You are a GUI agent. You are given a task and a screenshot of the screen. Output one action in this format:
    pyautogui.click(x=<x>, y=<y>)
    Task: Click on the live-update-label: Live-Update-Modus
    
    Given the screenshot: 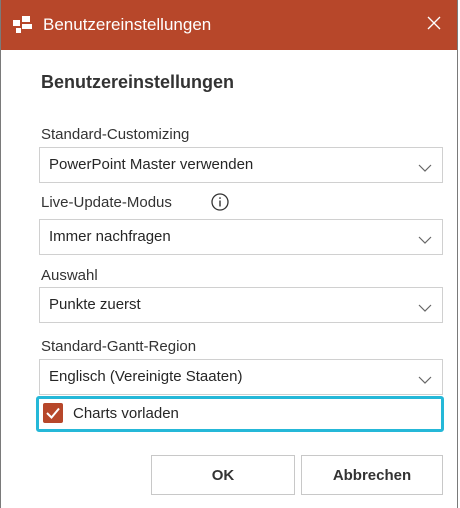 What is the action you would take?
    pyautogui.click(x=106, y=202)
    